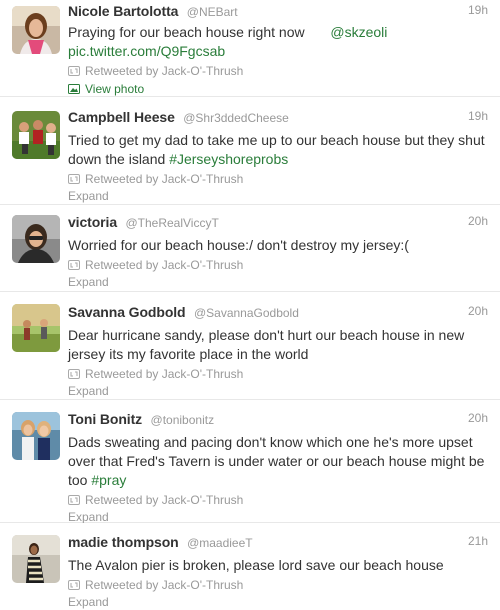 Image resolution: width=500 pixels, height=610 pixels. I want to click on fullname: Nicole Bartolotta, so click(123, 11).